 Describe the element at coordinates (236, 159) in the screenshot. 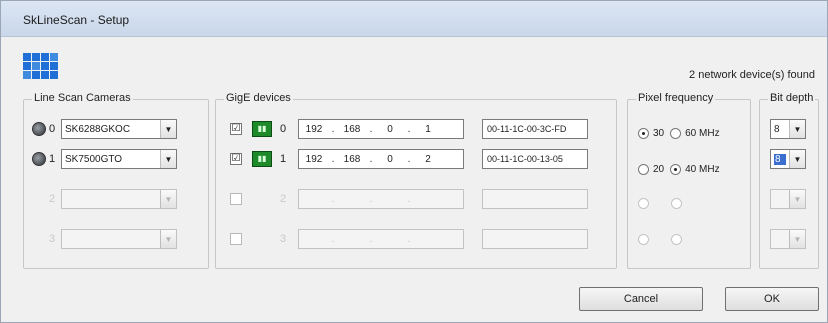

I see `gige-checkbox-1: ☑` at that location.